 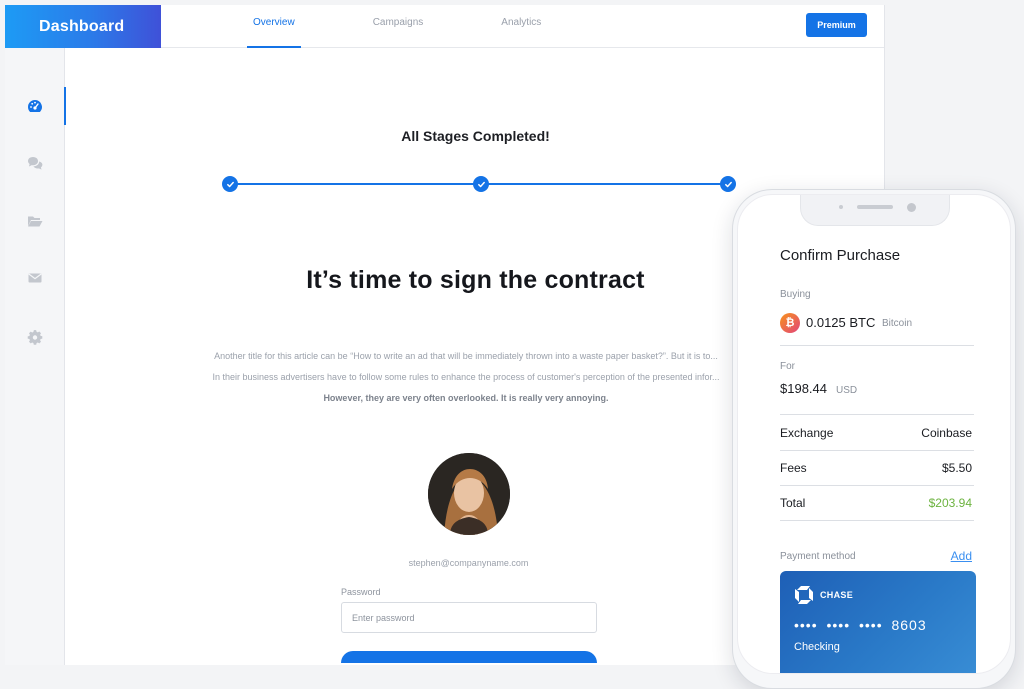 What do you see at coordinates (847, 390) in the screenshot?
I see `usd-currency: USD` at bounding box center [847, 390].